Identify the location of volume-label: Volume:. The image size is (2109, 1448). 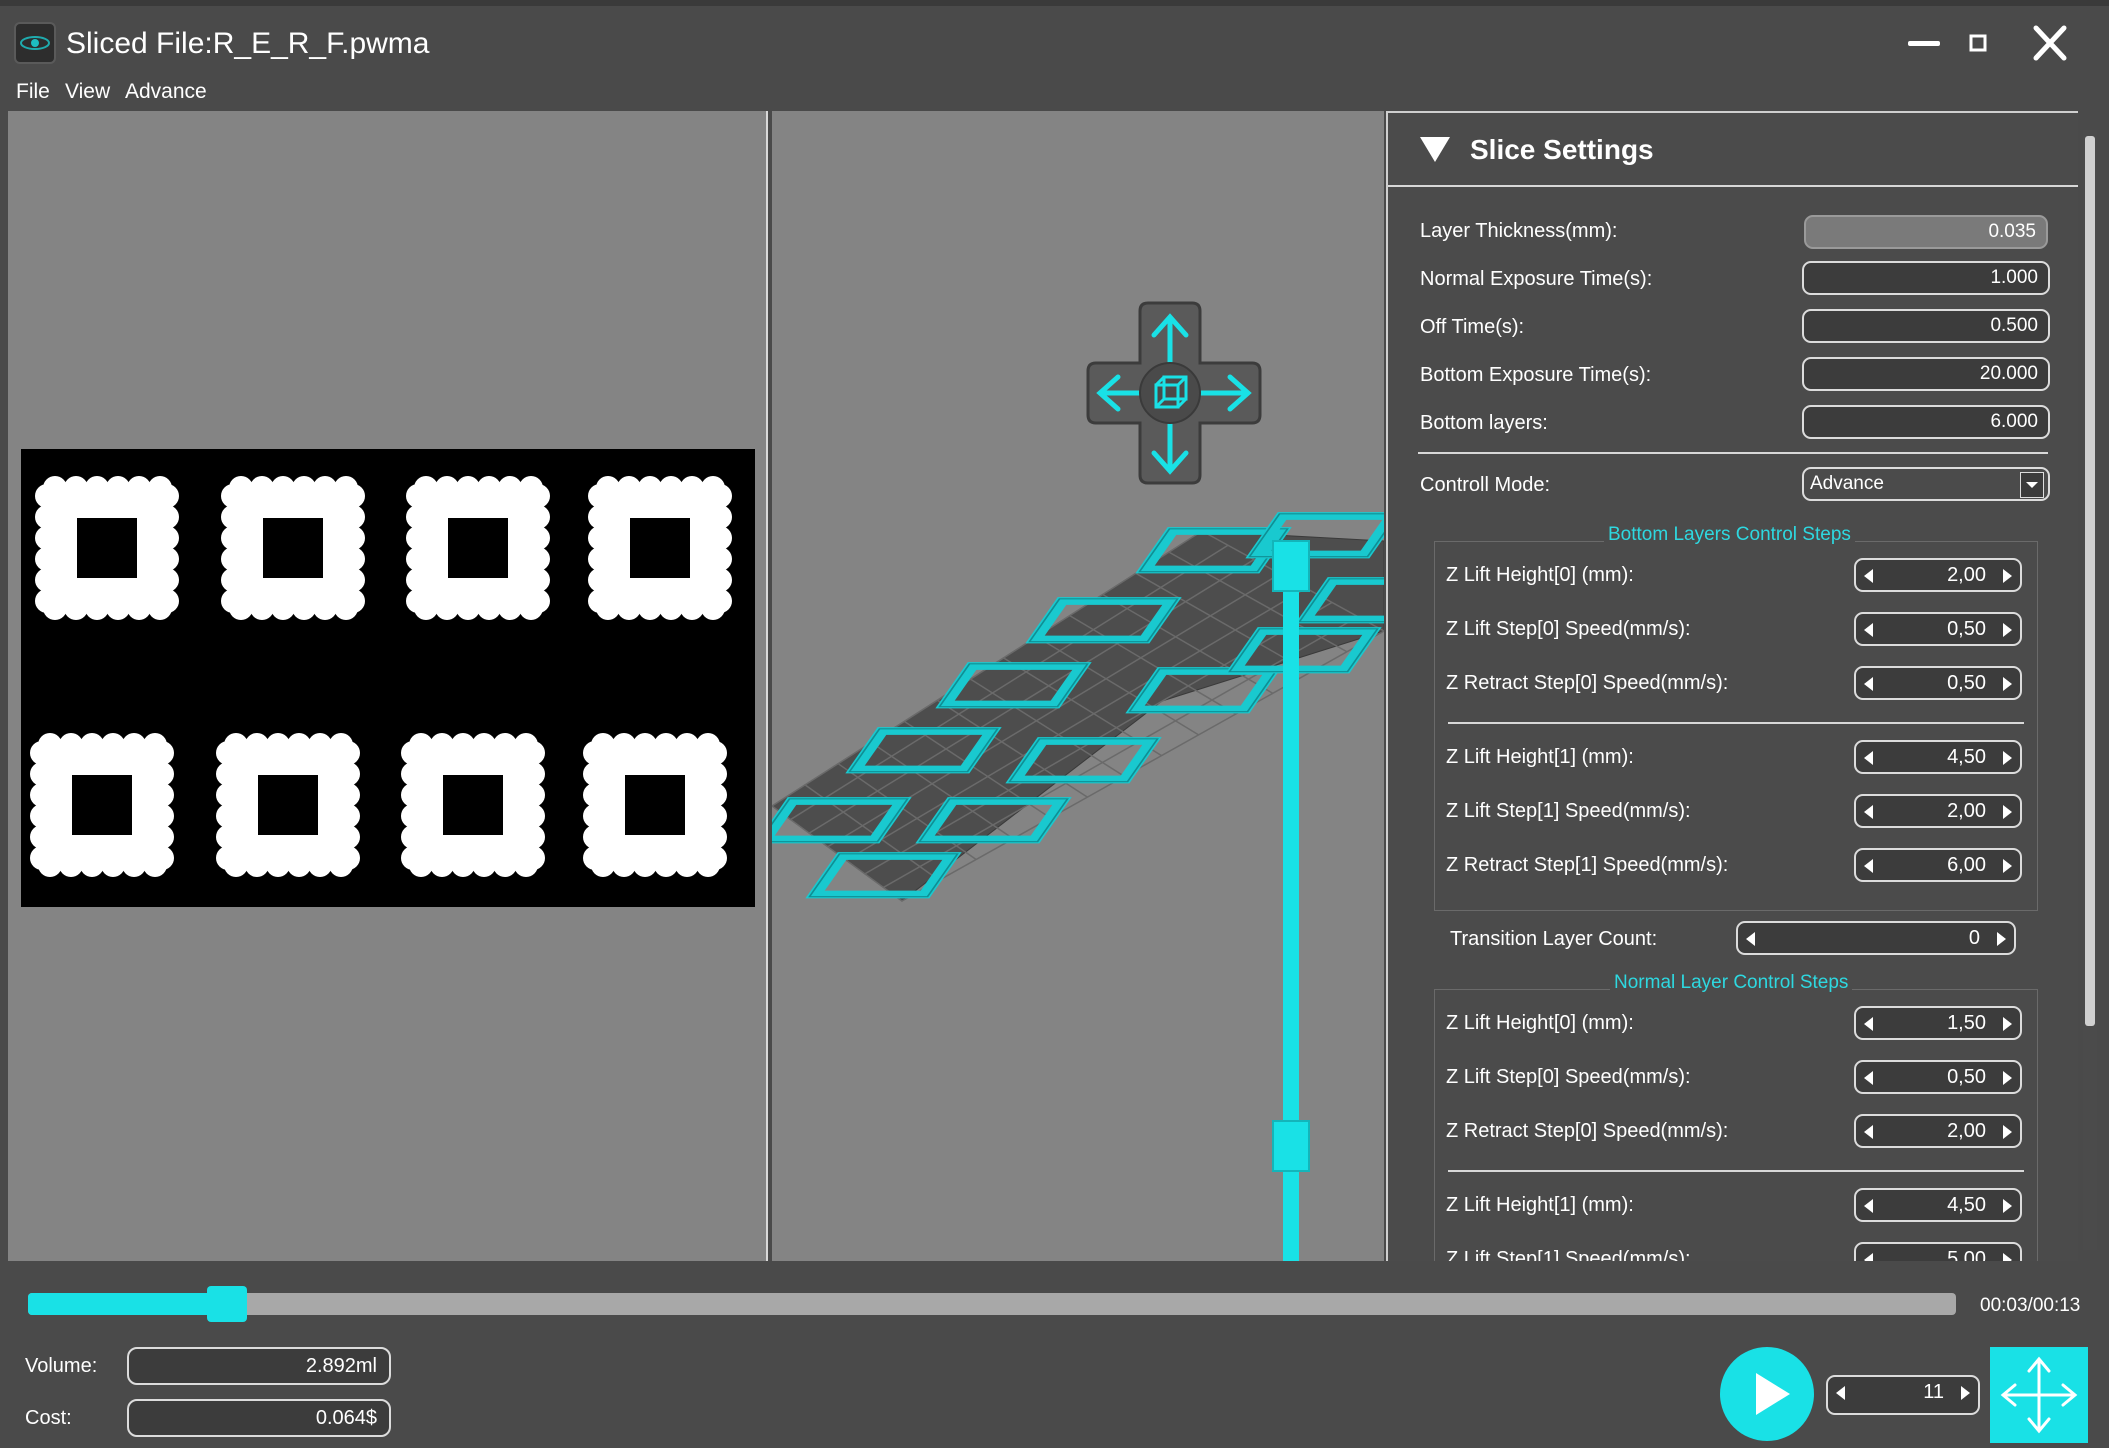
(61, 1366).